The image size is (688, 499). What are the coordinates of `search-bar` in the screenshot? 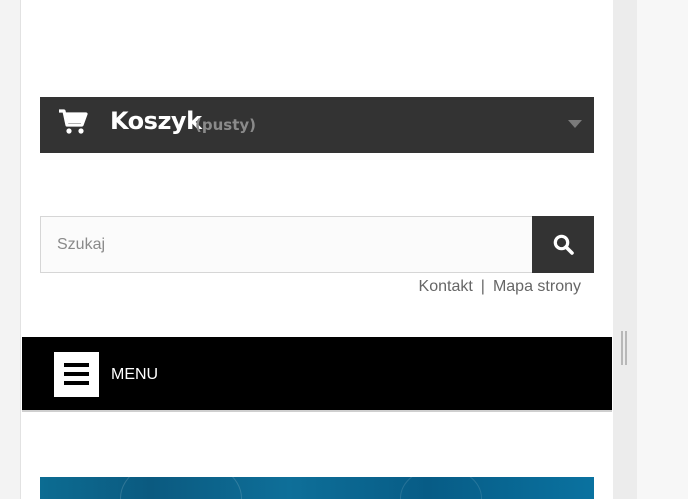 It's located at (317, 244).